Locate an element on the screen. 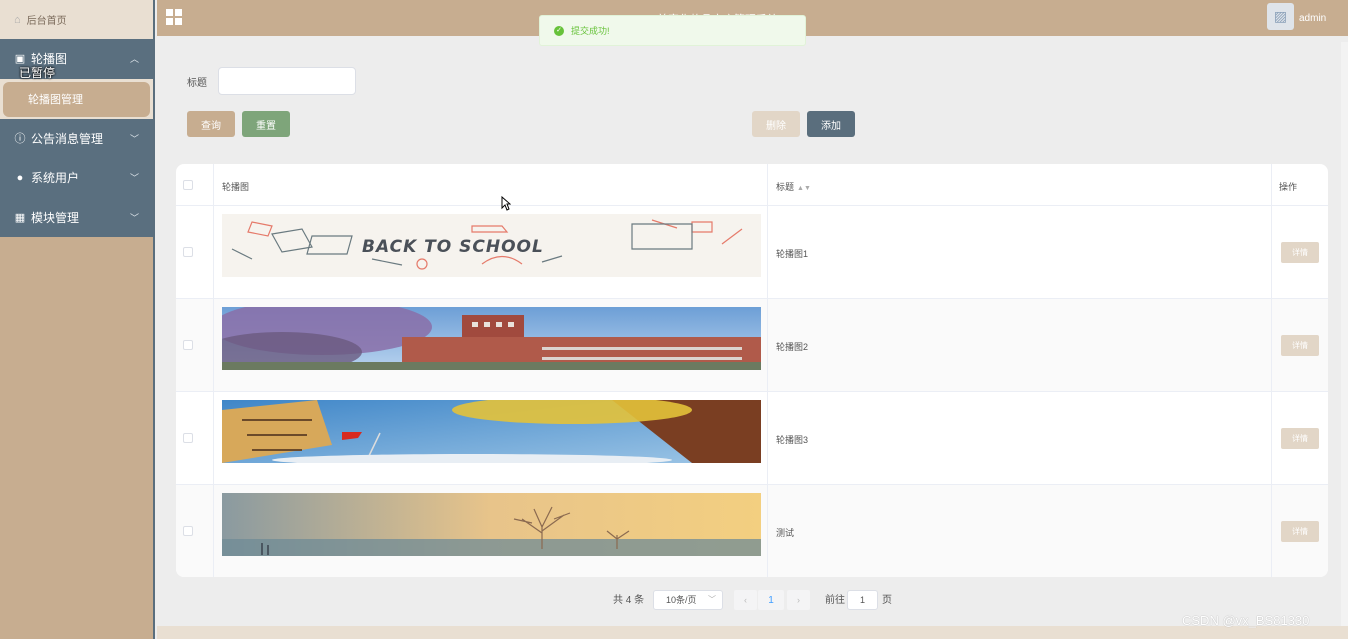 This screenshot has height=639, width=1348. toast-message: 提交成功! is located at coordinates (590, 31).